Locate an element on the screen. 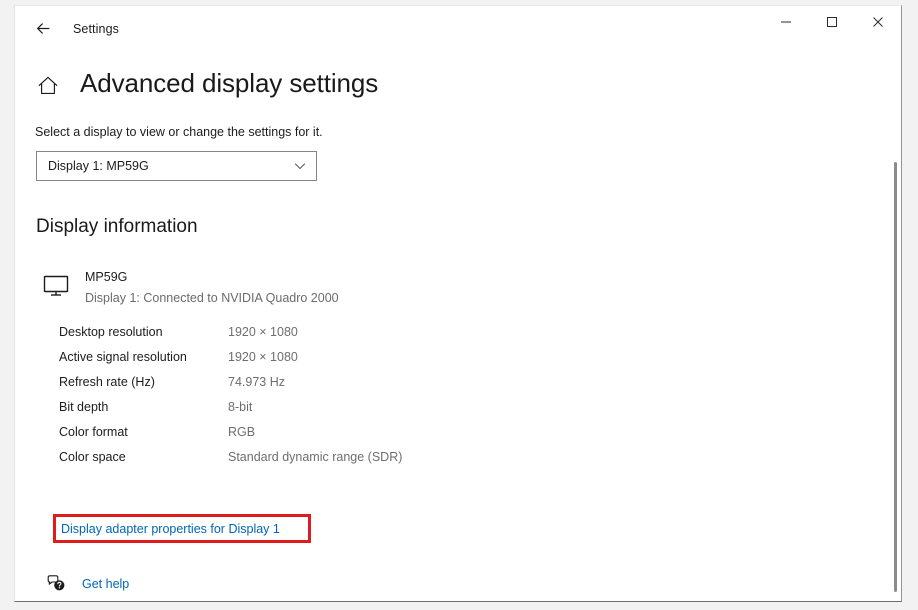 Image resolution: width=918 pixels, height=610 pixels. minimize-button is located at coordinates (786, 22).